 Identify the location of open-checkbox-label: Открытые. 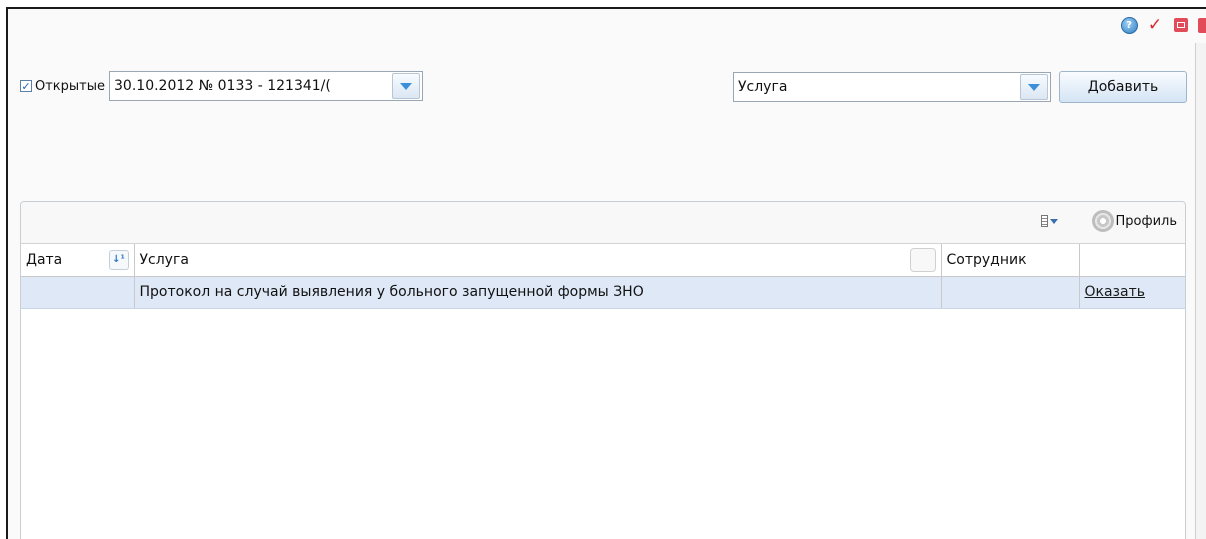
(70, 86).